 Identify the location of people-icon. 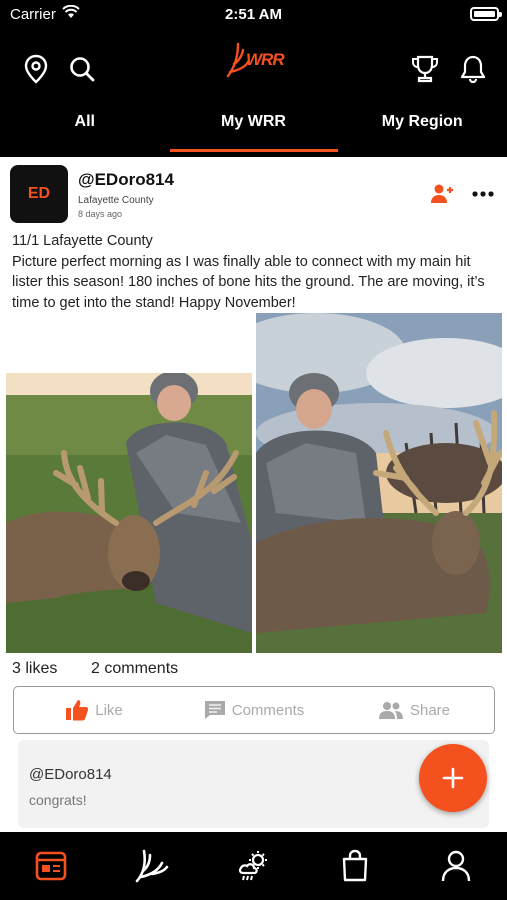
(390, 710).